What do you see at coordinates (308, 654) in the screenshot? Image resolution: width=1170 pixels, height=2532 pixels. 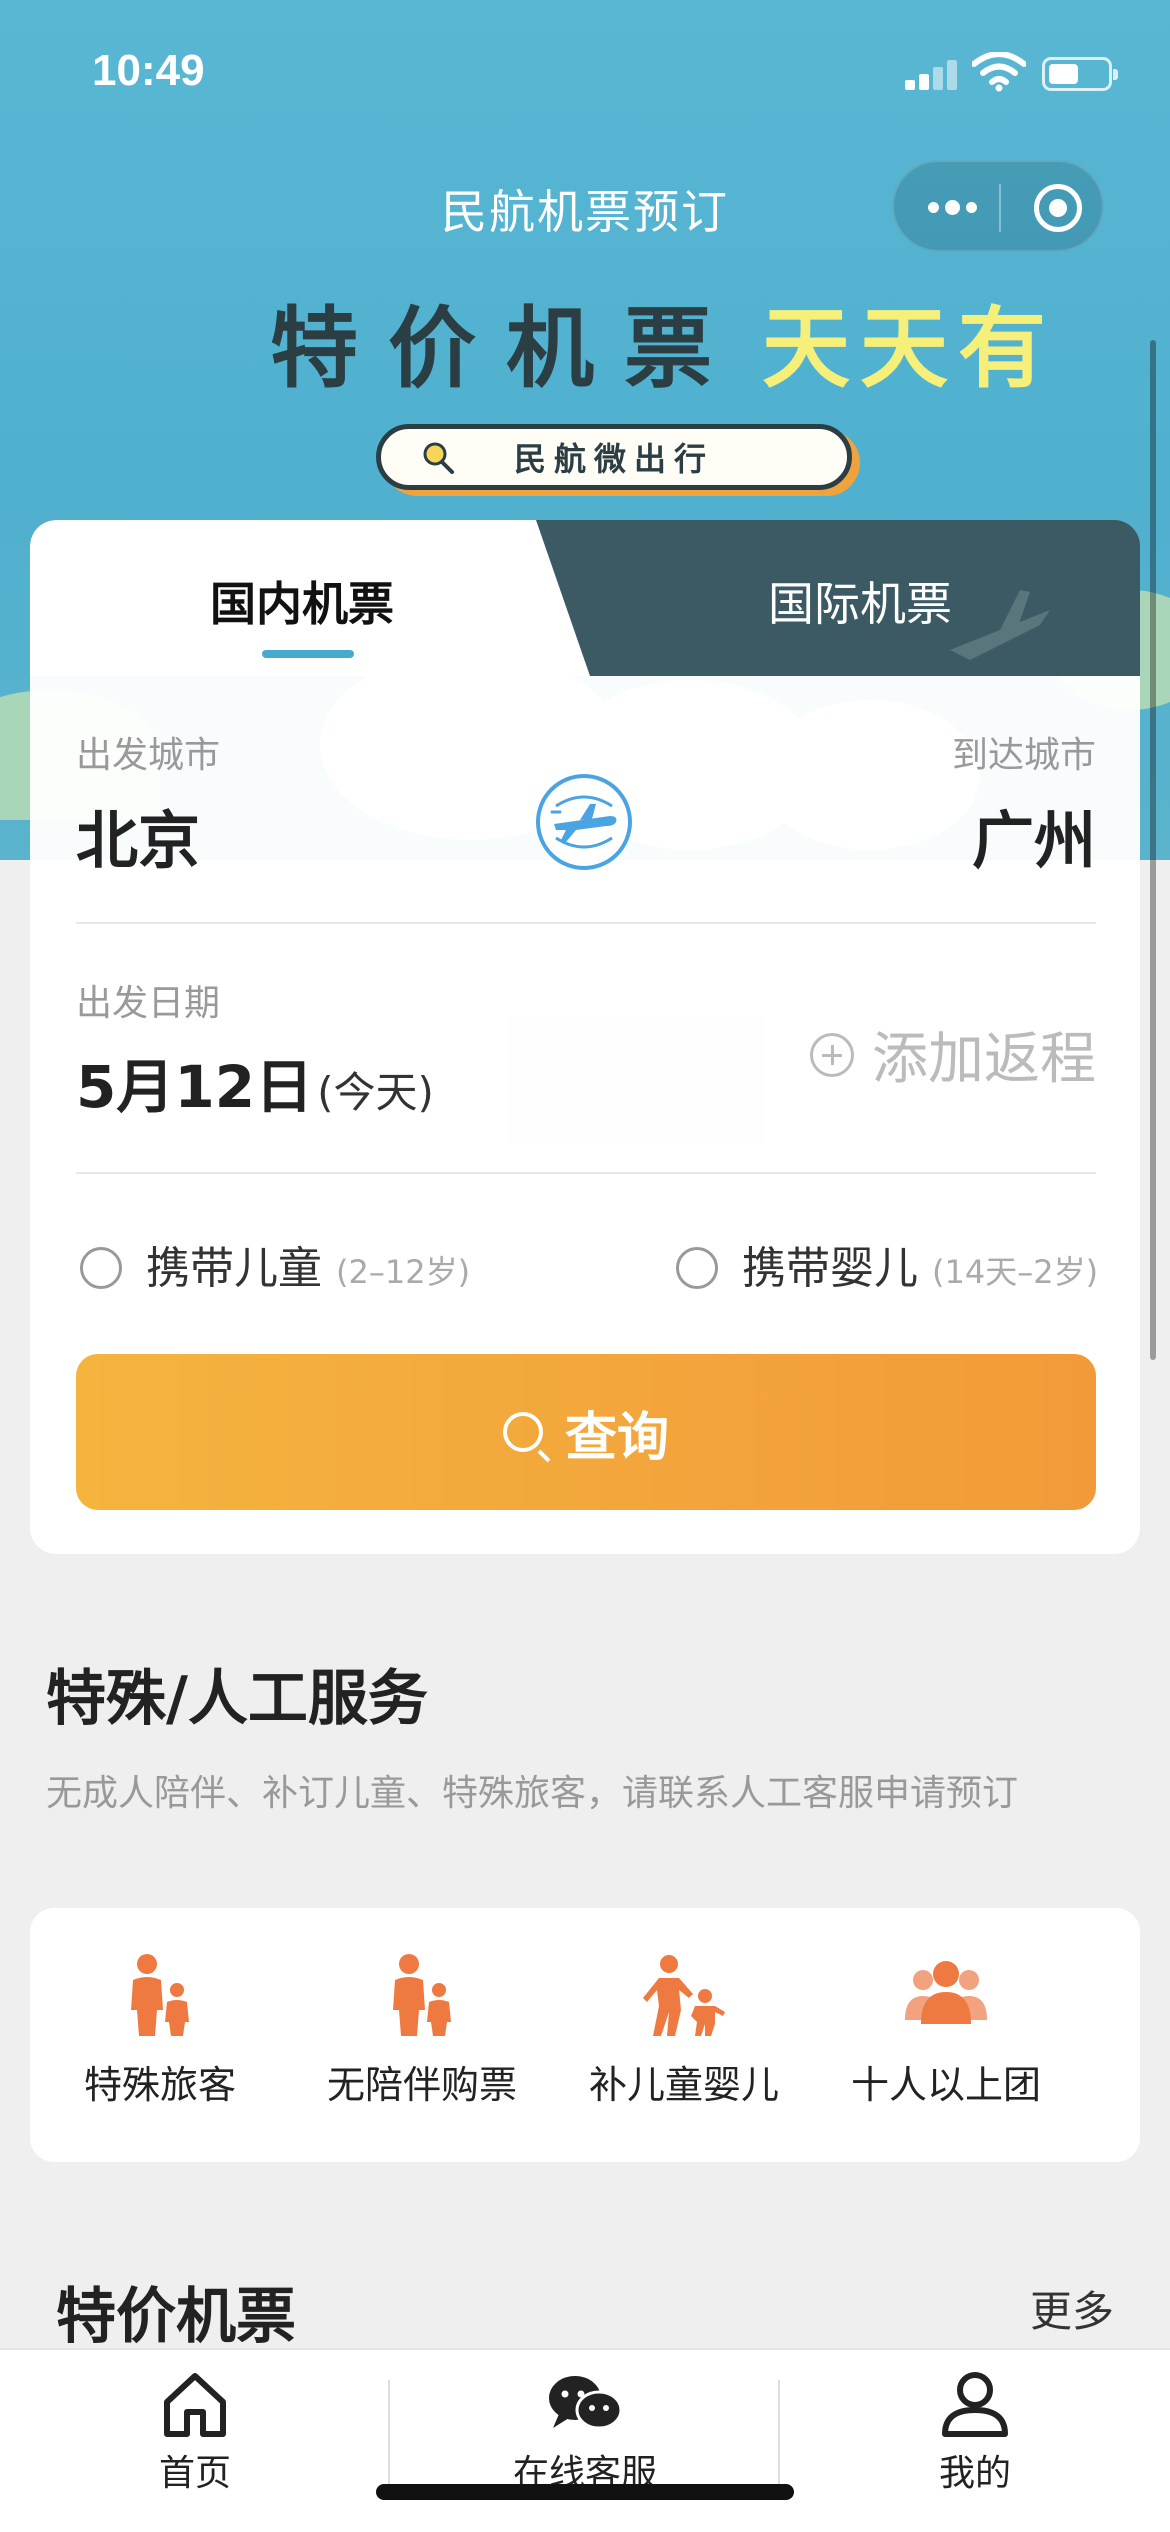 I see `tab-active-indicator` at bounding box center [308, 654].